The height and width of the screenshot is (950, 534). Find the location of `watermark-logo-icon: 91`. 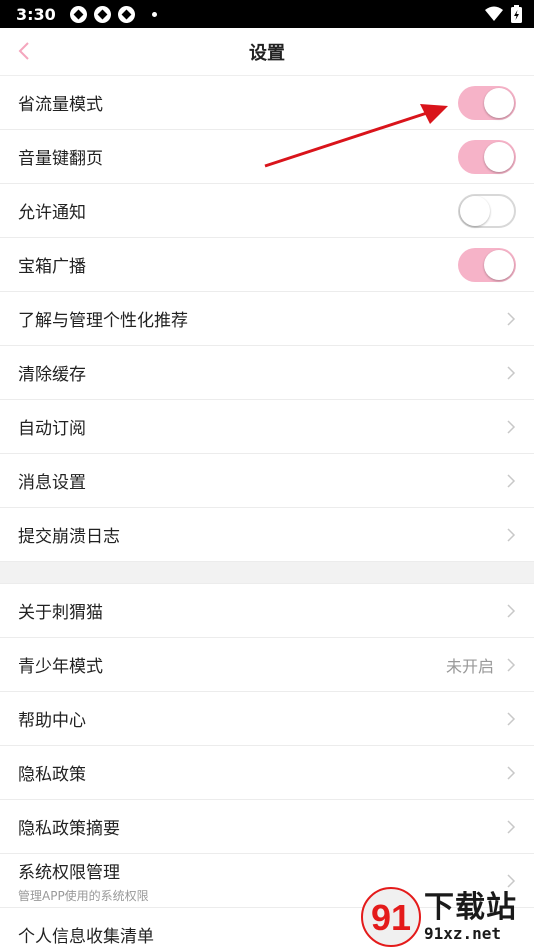

watermark-logo-icon: 91 is located at coordinates (391, 917).